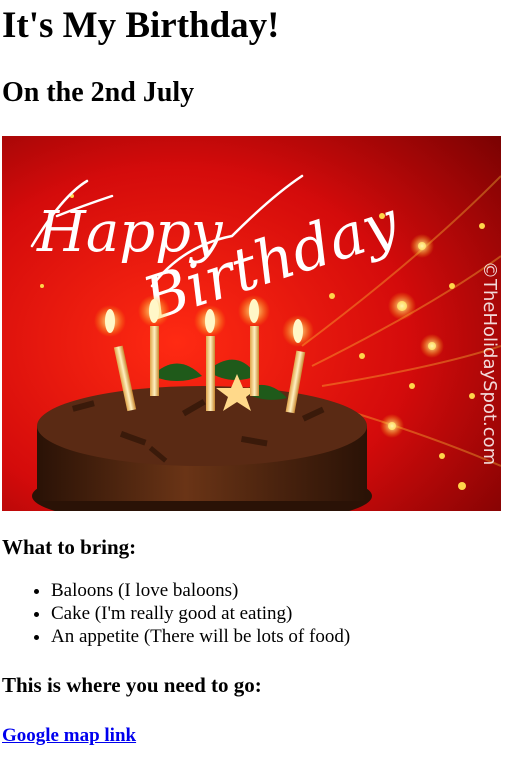  What do you see at coordinates (69, 736) in the screenshot?
I see `google-map-link: Google map link` at bounding box center [69, 736].